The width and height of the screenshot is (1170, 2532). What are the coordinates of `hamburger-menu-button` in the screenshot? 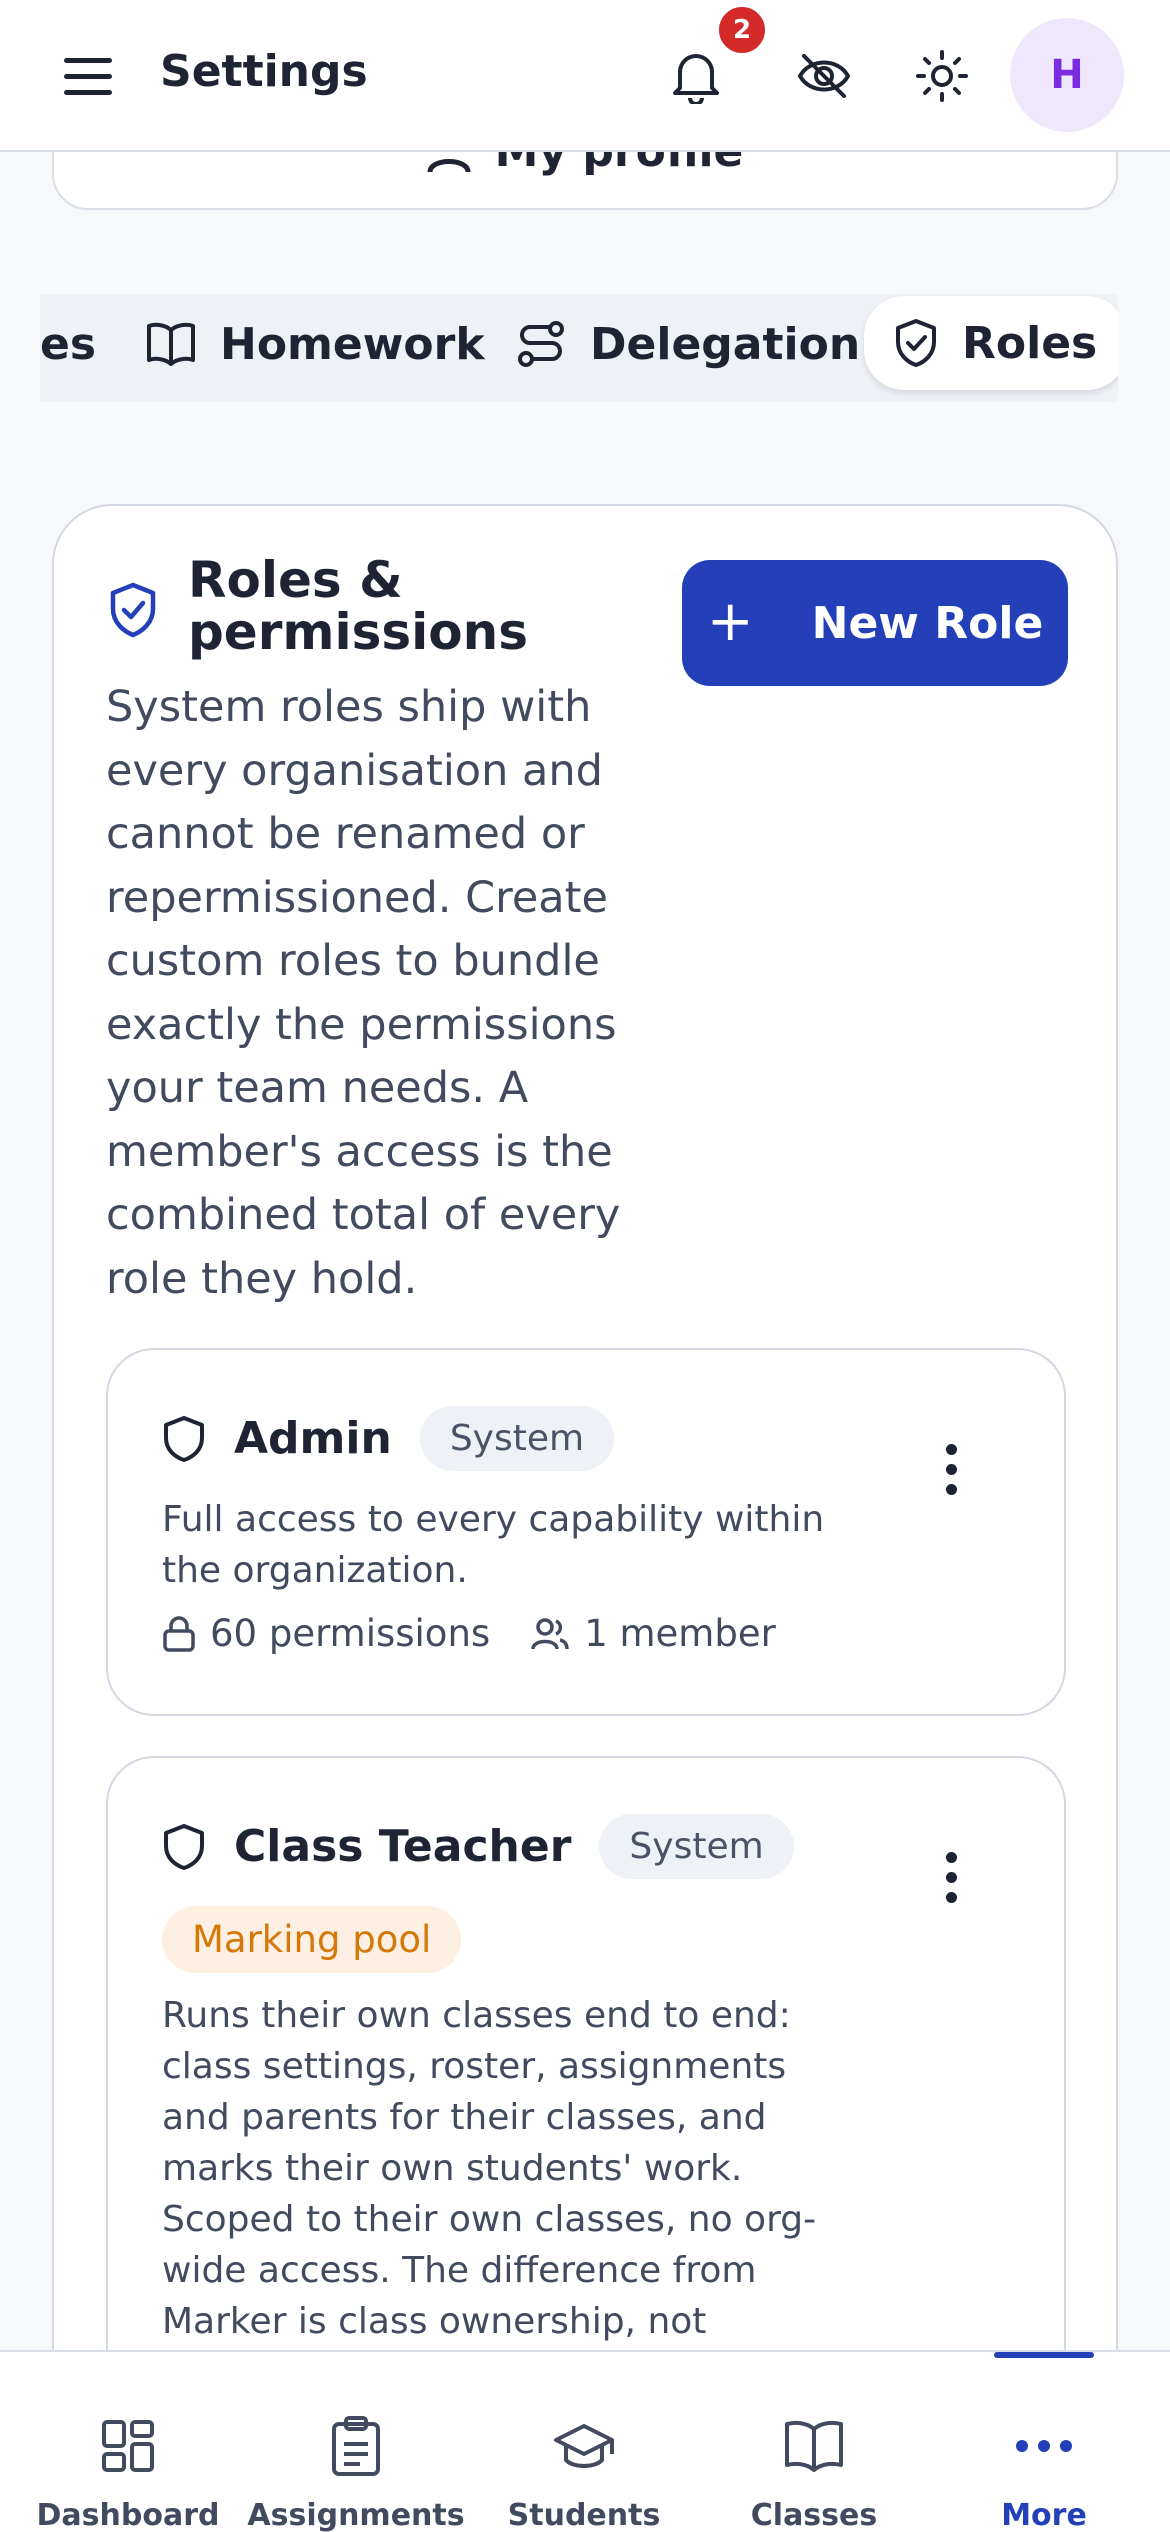 It's located at (88, 76).